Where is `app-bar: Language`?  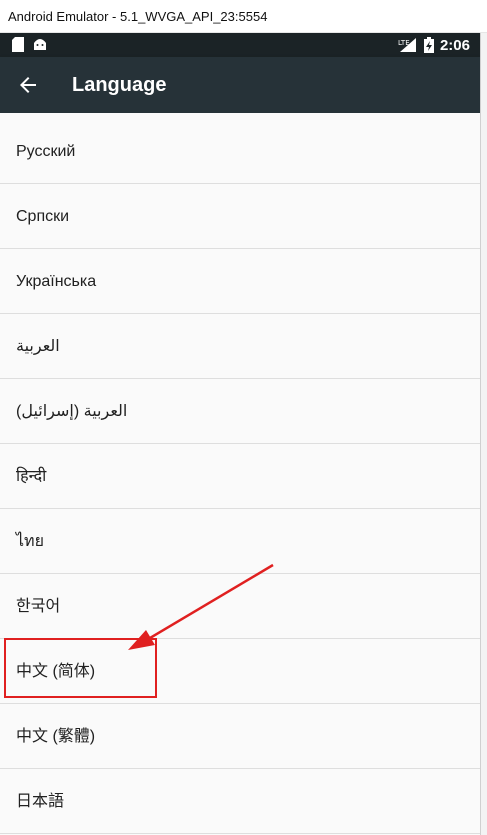 app-bar: Language is located at coordinates (240, 85).